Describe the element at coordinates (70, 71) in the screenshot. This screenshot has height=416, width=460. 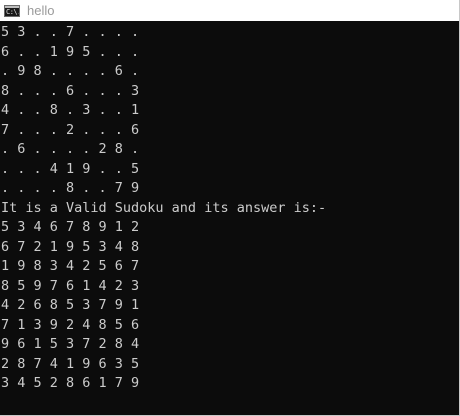
I see `console-line: . 9 8 . . . . 6 .` at that location.